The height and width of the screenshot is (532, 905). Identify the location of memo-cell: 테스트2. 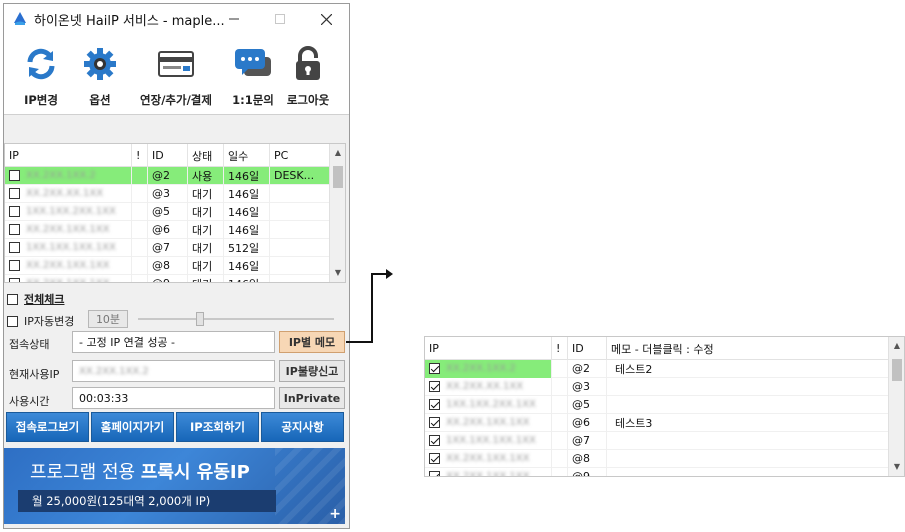
(747, 369).